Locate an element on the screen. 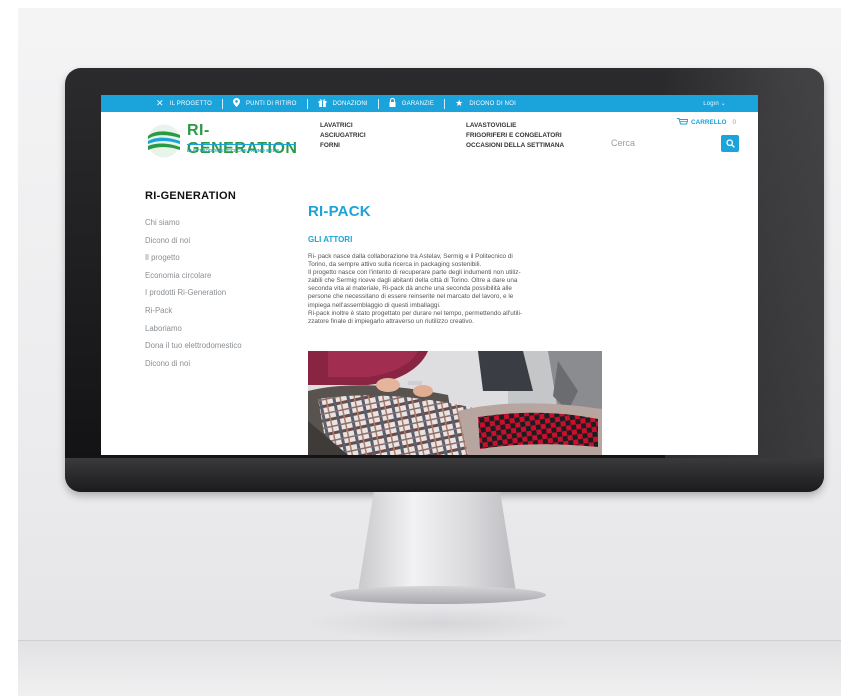 The image size is (859, 696). sidebar-item-il-progetto: Il progetto is located at coordinates (225, 258).